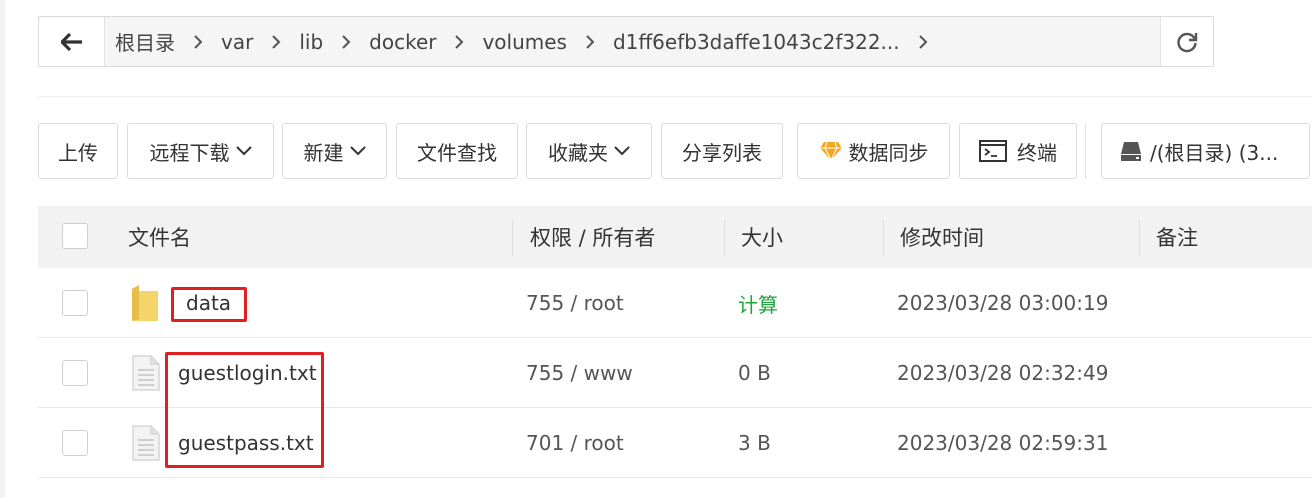 Image resolution: width=1312 pixels, height=498 pixels. I want to click on terminal-button: 终端, so click(1018, 151).